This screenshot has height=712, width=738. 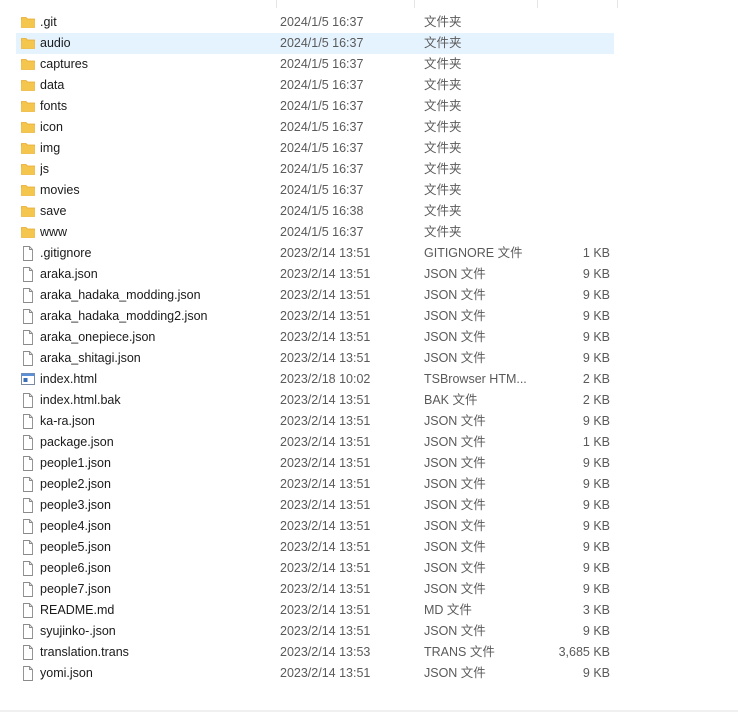 What do you see at coordinates (90, 358) in the screenshot?
I see `file-name: araka_shitagi.json` at bounding box center [90, 358].